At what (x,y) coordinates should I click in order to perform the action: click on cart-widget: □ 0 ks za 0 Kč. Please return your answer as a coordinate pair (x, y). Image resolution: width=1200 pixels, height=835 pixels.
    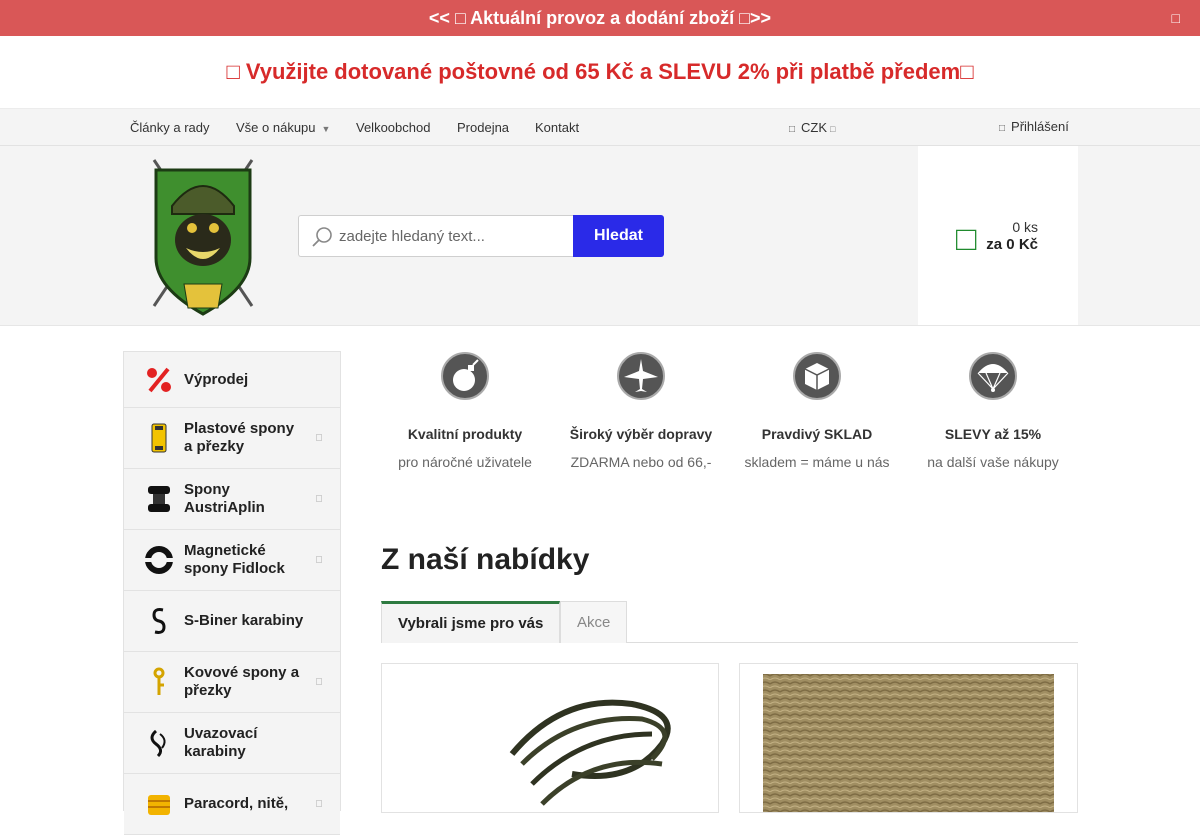
    Looking at the image, I should click on (998, 235).